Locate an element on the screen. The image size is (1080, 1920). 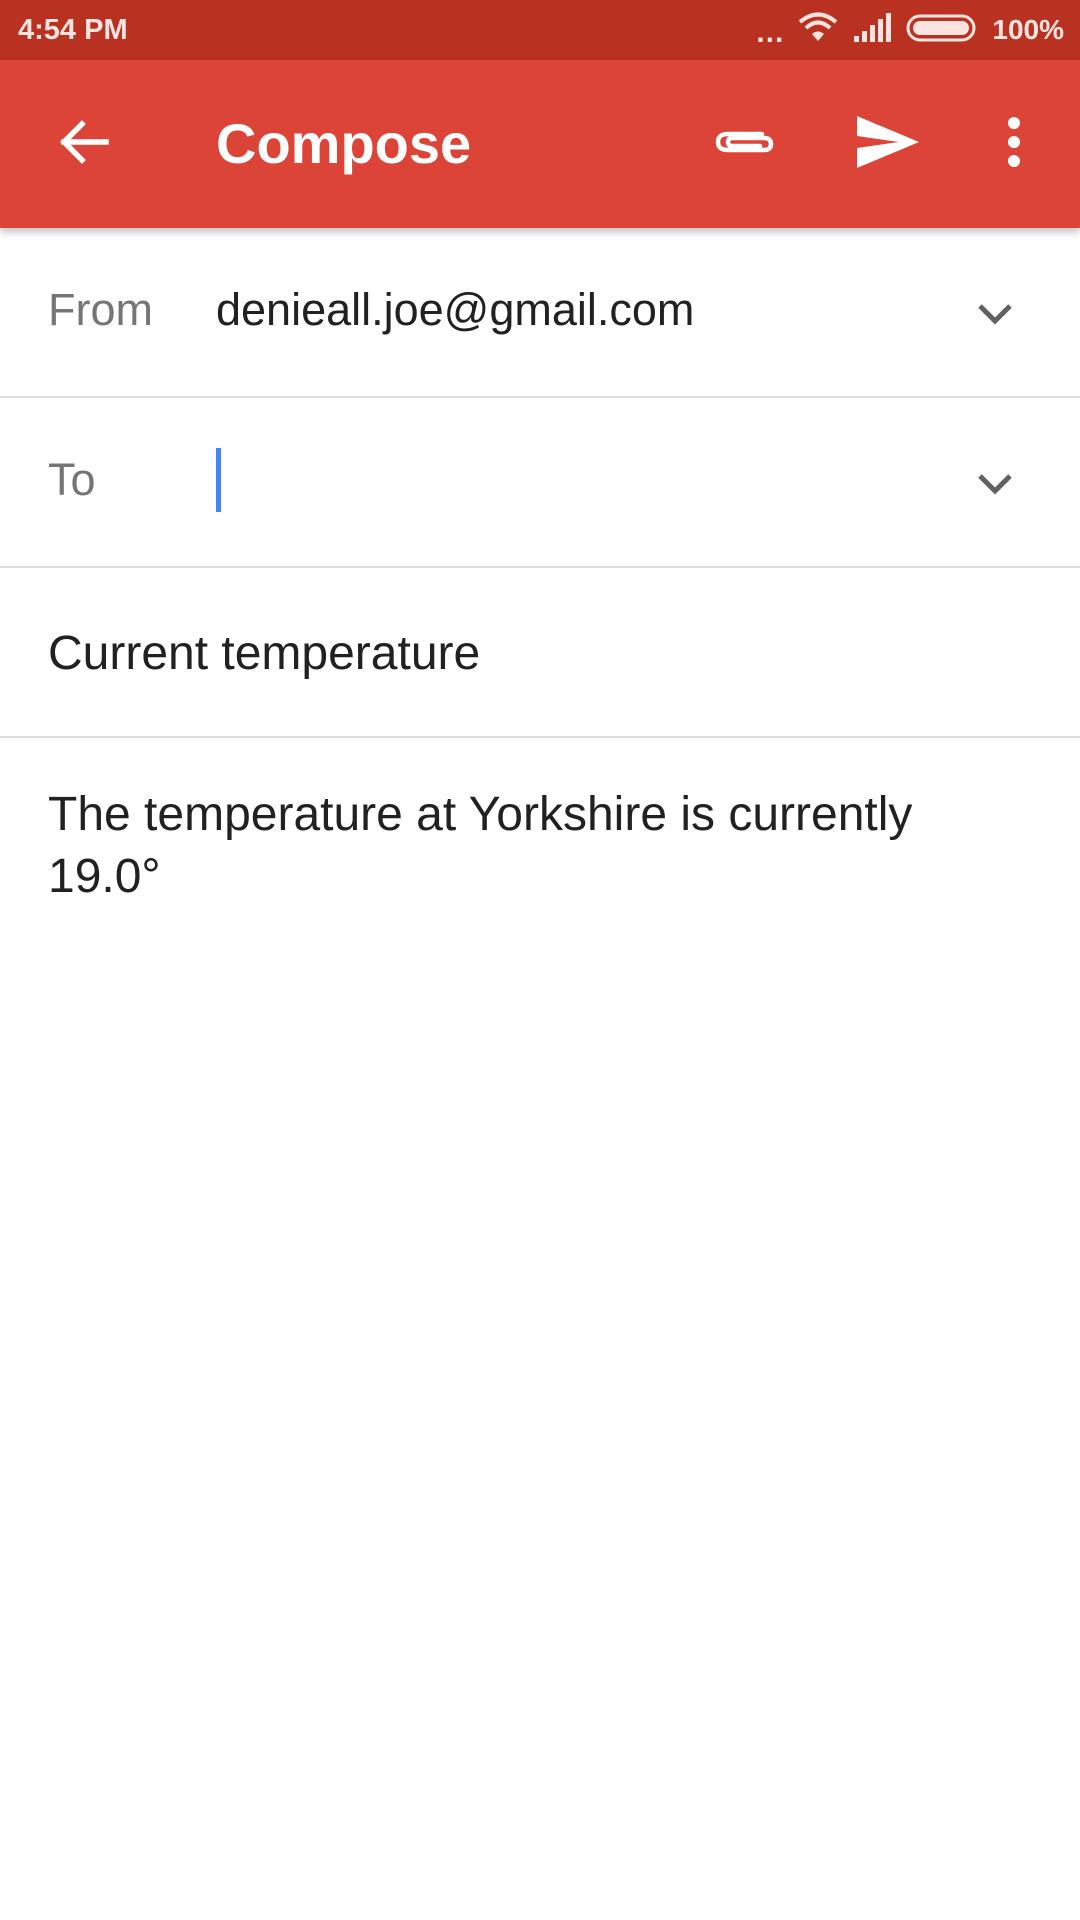
signal-icon is located at coordinates (872, 30).